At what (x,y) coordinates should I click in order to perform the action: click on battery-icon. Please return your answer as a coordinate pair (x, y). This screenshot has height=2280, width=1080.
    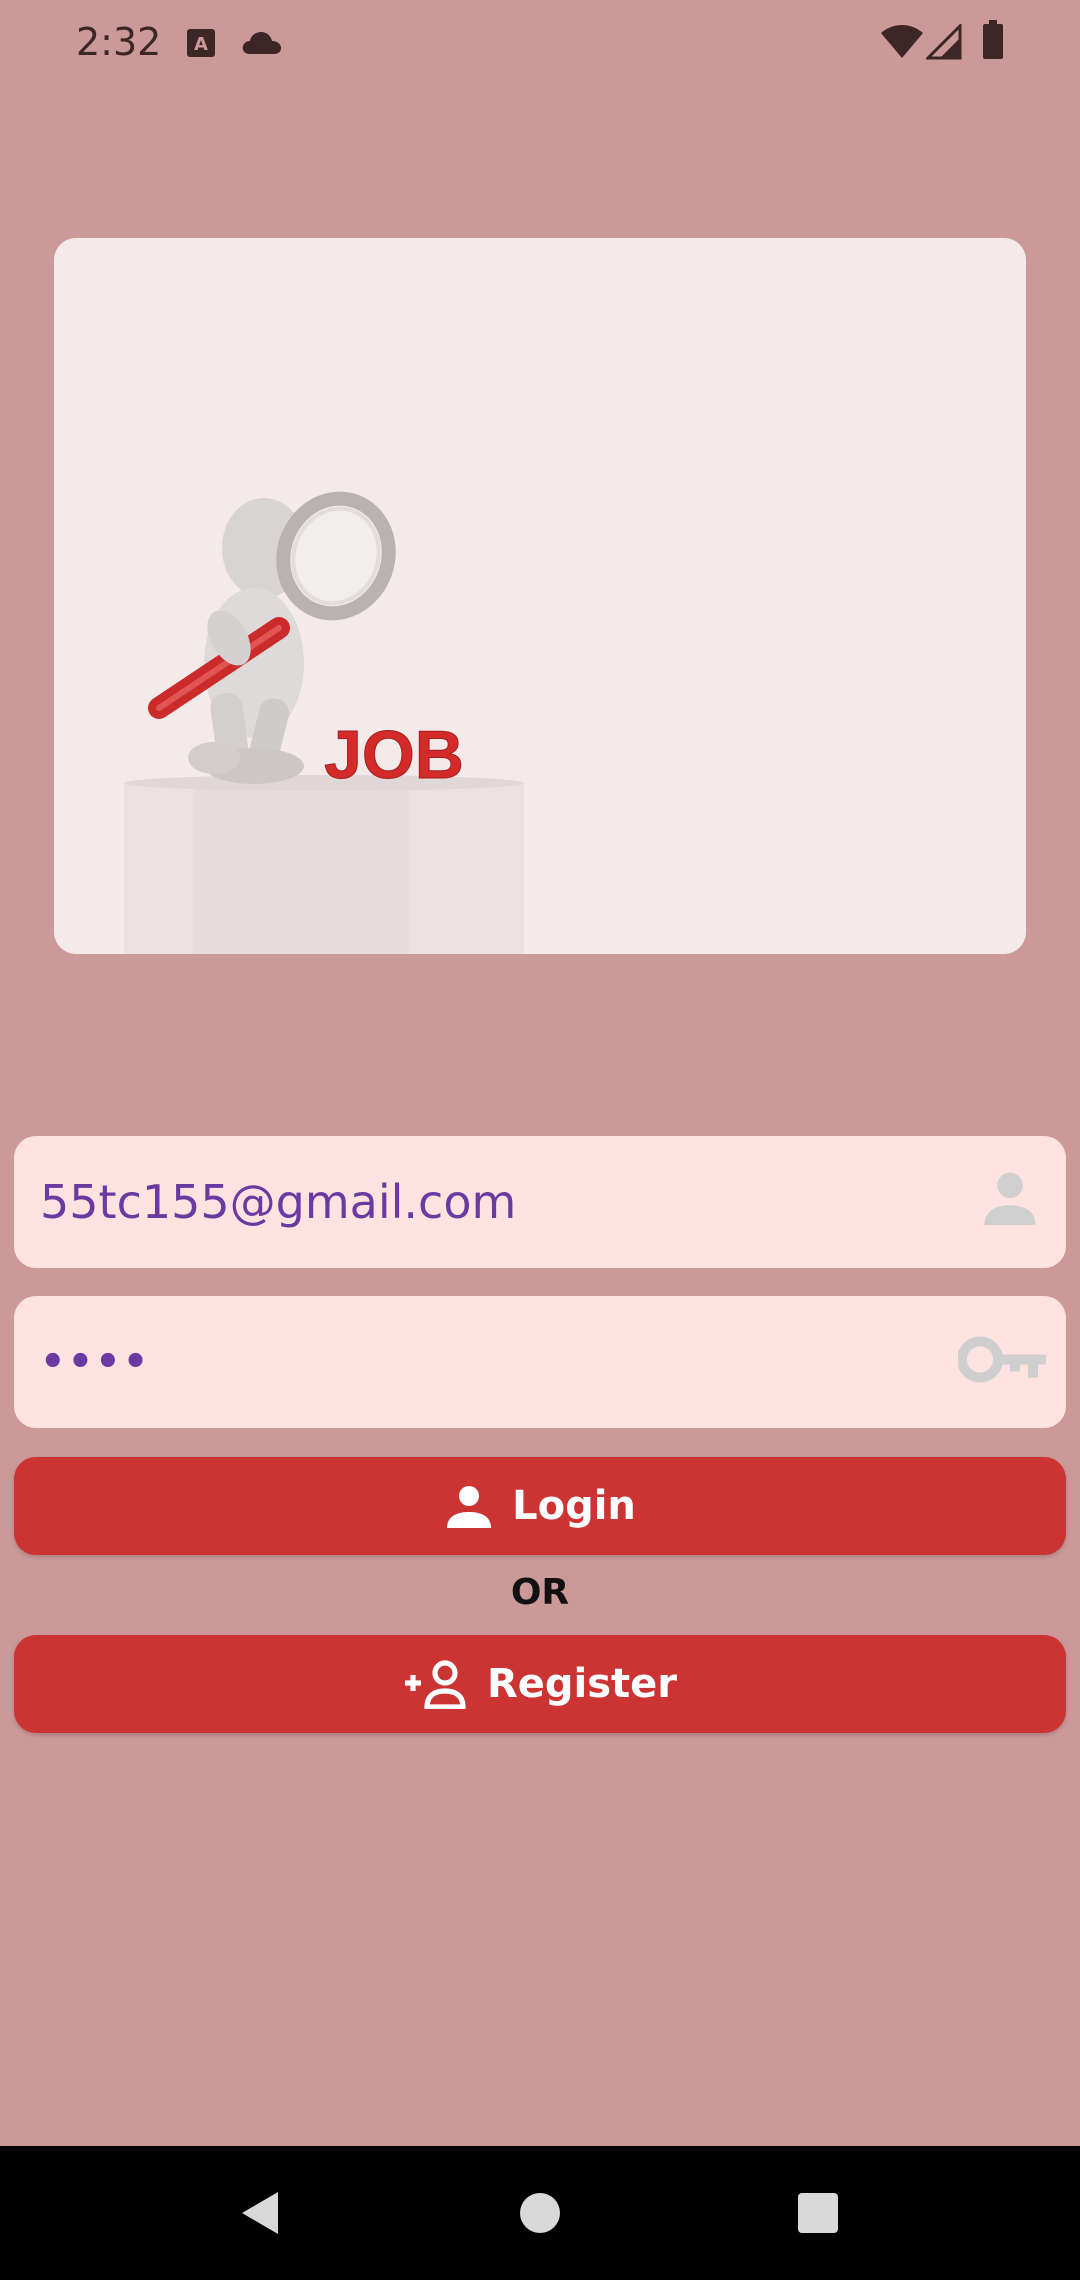
    Looking at the image, I should click on (993, 42).